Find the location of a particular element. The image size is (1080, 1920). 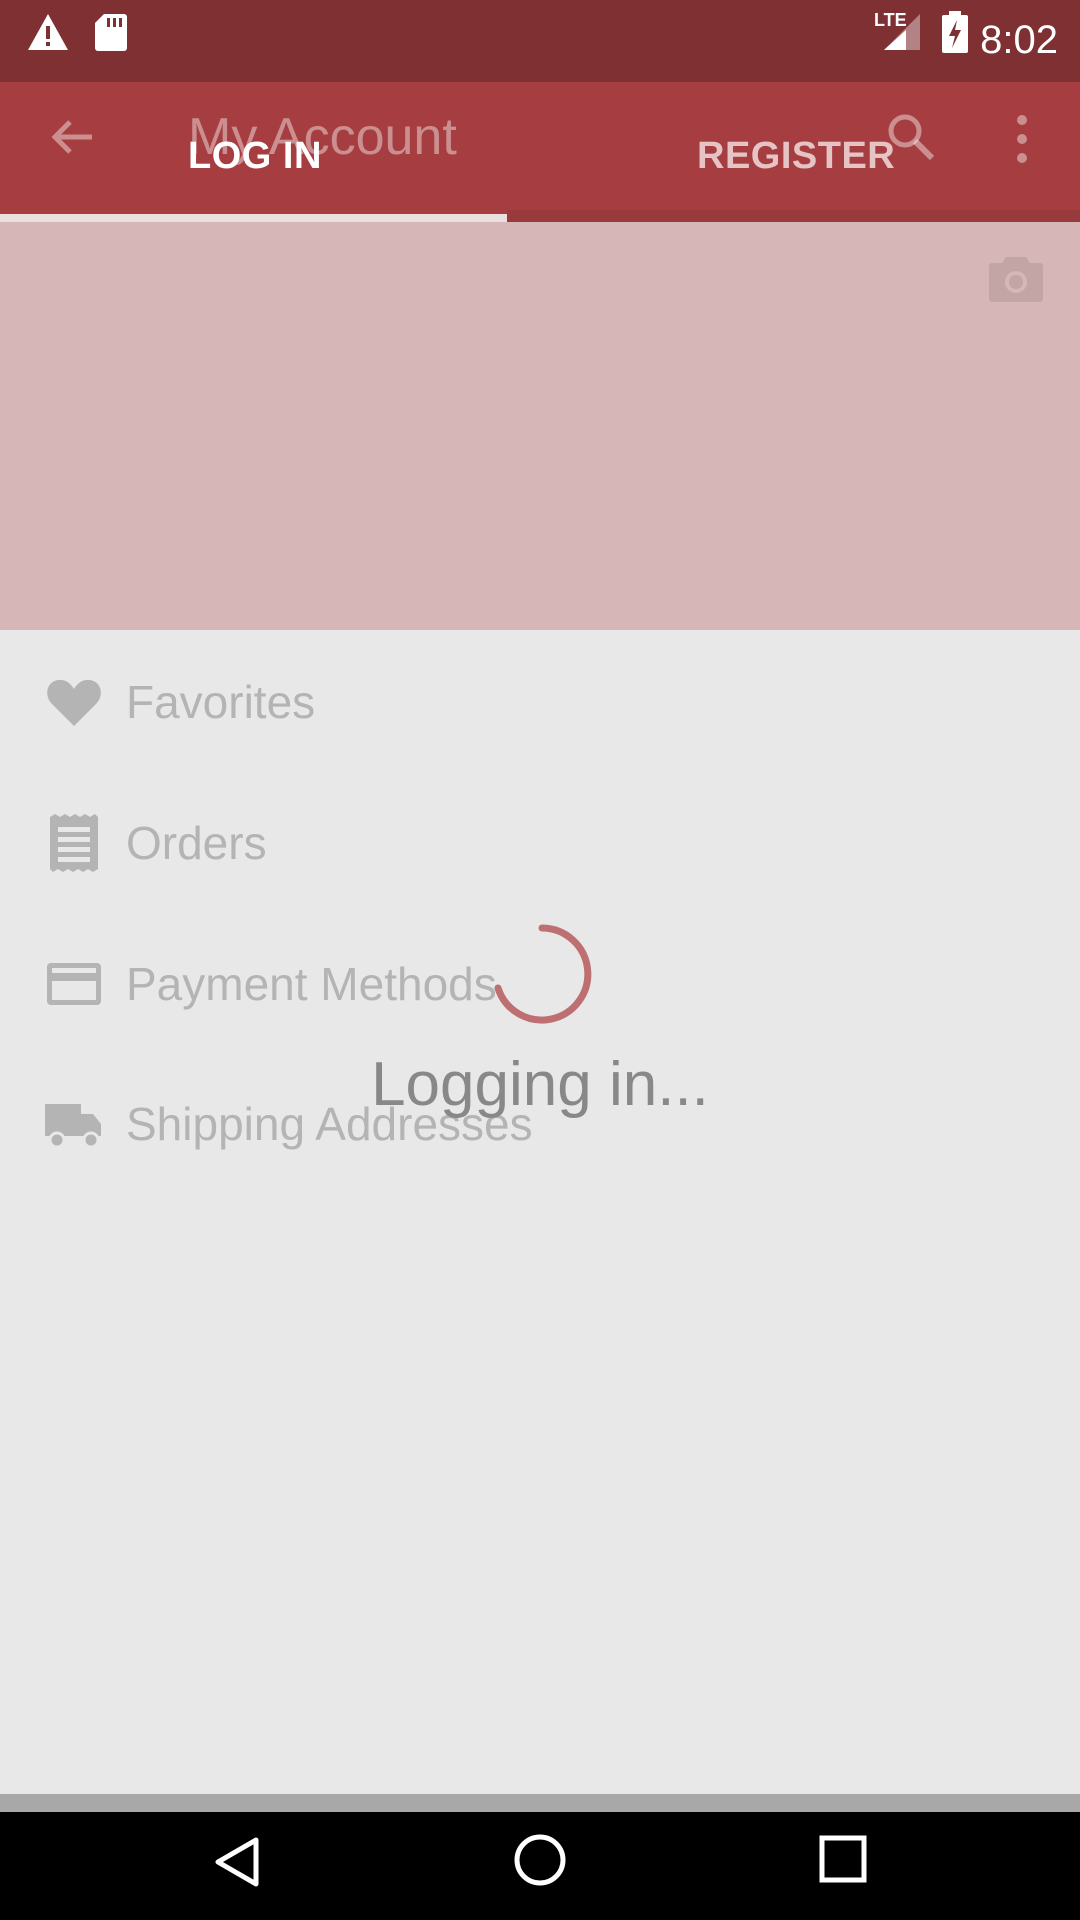

overflow-menu-icon is located at coordinates (1022, 139).